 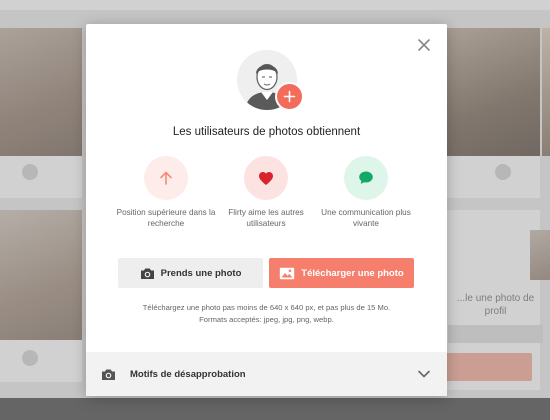 What do you see at coordinates (495, 305) in the screenshot?
I see `bg-promo-title: ...le une photo de profil` at bounding box center [495, 305].